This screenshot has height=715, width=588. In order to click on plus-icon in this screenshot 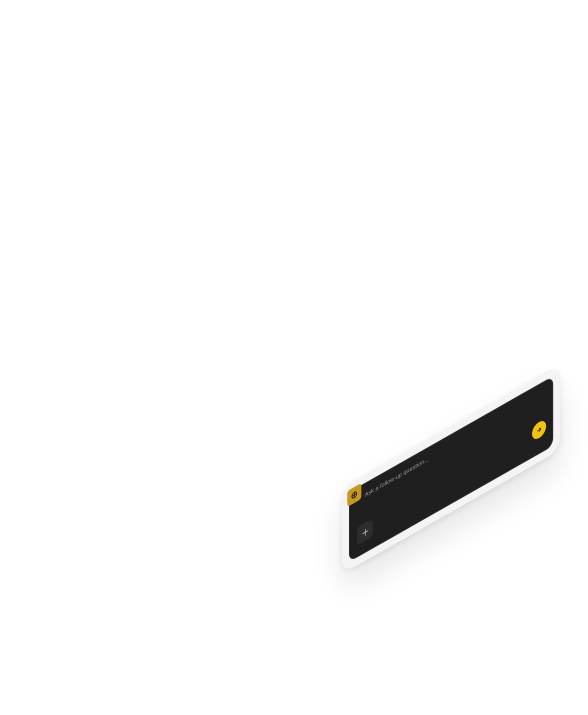, I will do `click(364, 532)`.